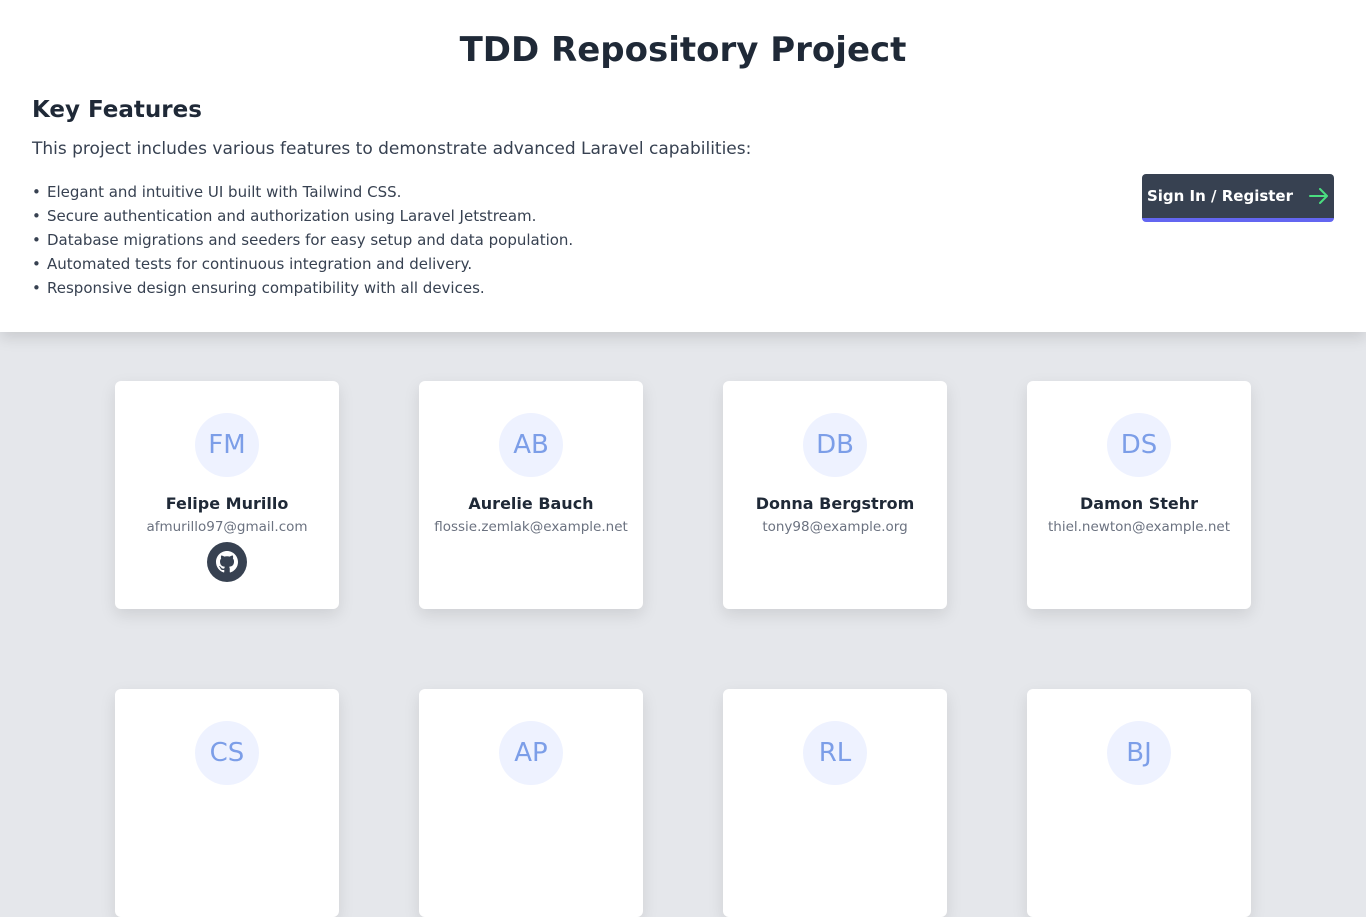 The height and width of the screenshot is (917, 1366). Describe the element at coordinates (227, 527) in the screenshot. I see `user-email: afmurillo97@gmail.com` at that location.